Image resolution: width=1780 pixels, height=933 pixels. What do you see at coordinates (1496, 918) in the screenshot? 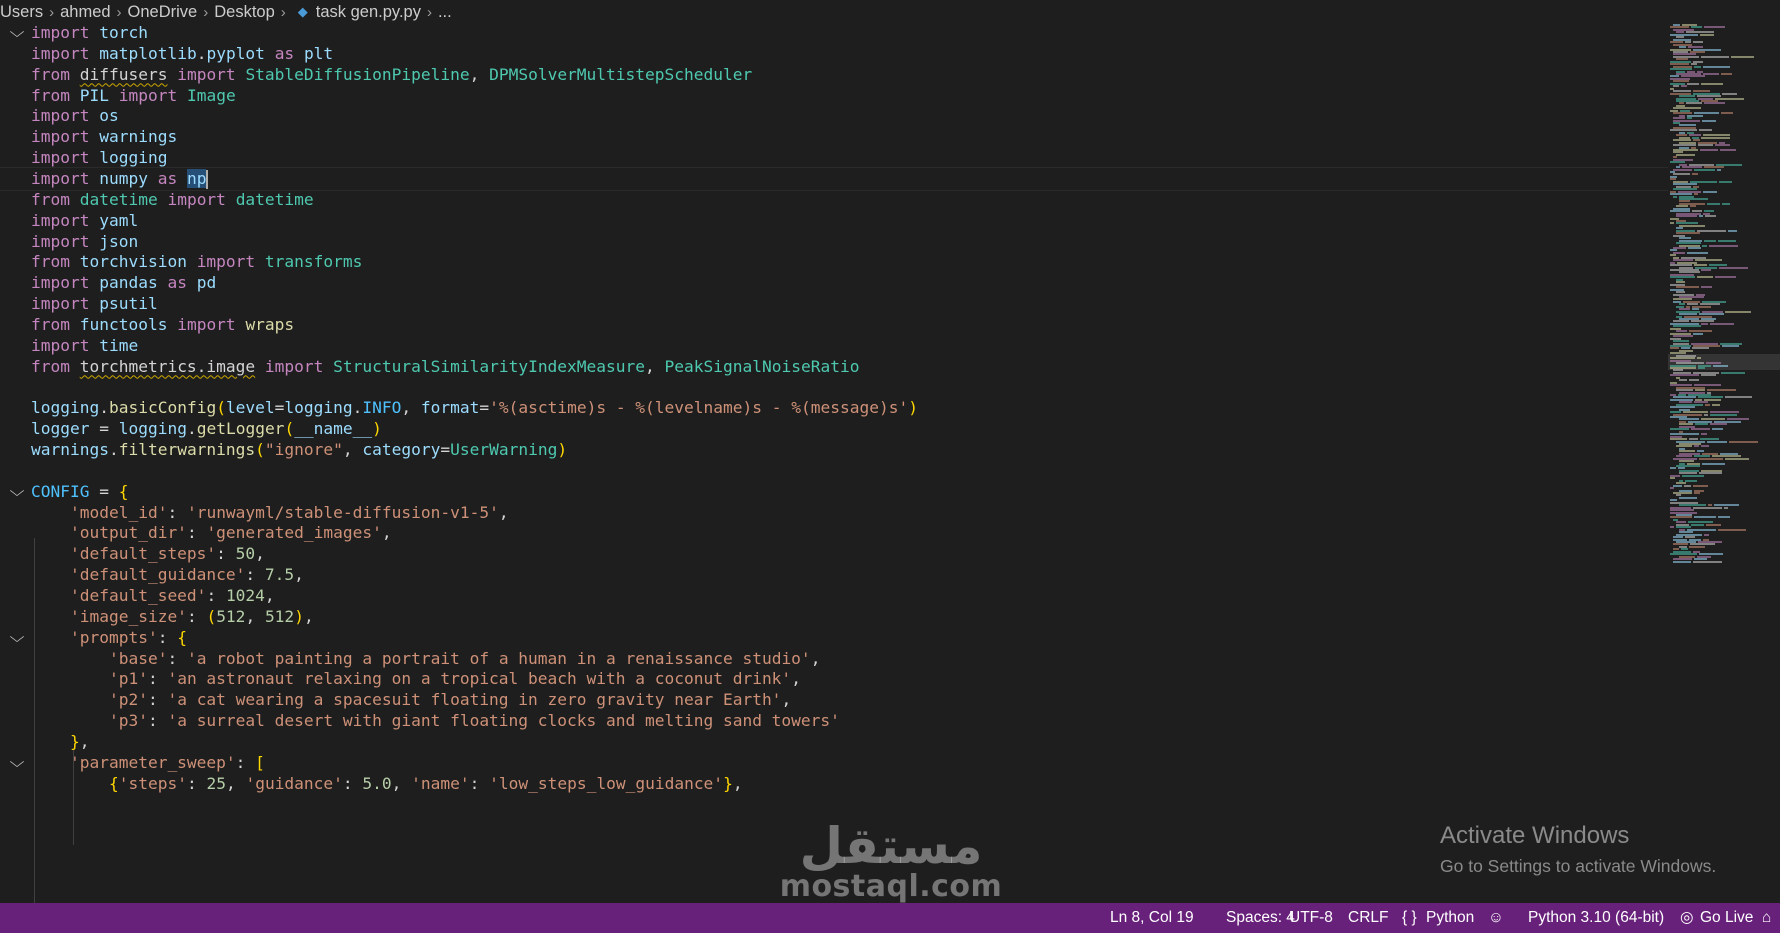
I see `copilot-icon: ☺` at bounding box center [1496, 918].